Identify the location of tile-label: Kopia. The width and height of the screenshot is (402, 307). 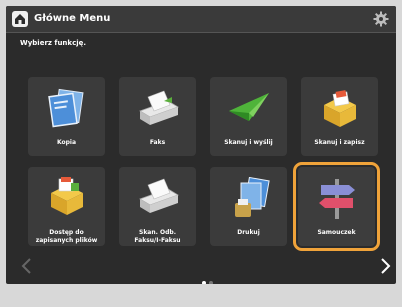
(66, 142).